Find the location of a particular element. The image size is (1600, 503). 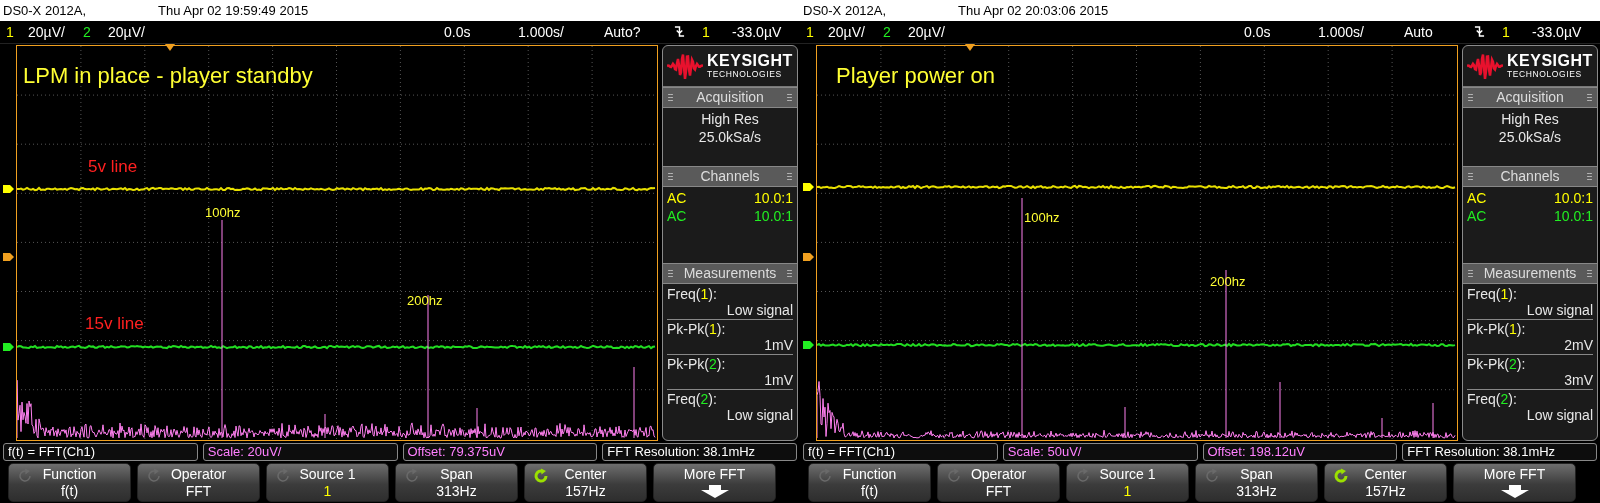

info-field: Scale: 20uV/ is located at coordinates (300, 452).